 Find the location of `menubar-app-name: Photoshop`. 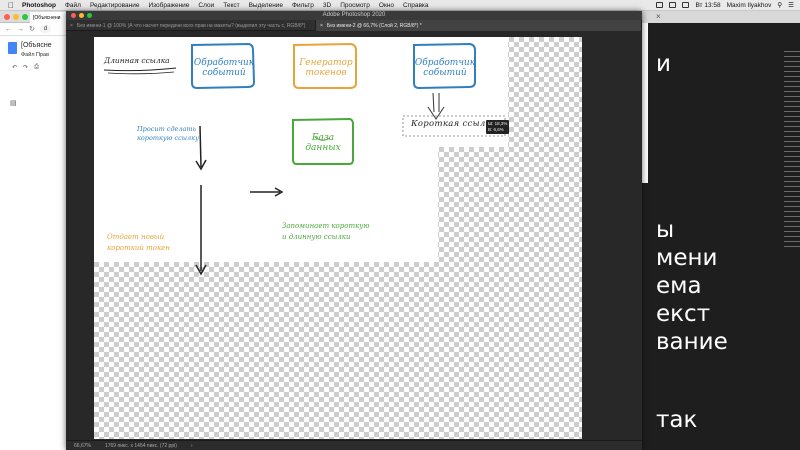

menubar-app-name: Photoshop is located at coordinates (39, 5).